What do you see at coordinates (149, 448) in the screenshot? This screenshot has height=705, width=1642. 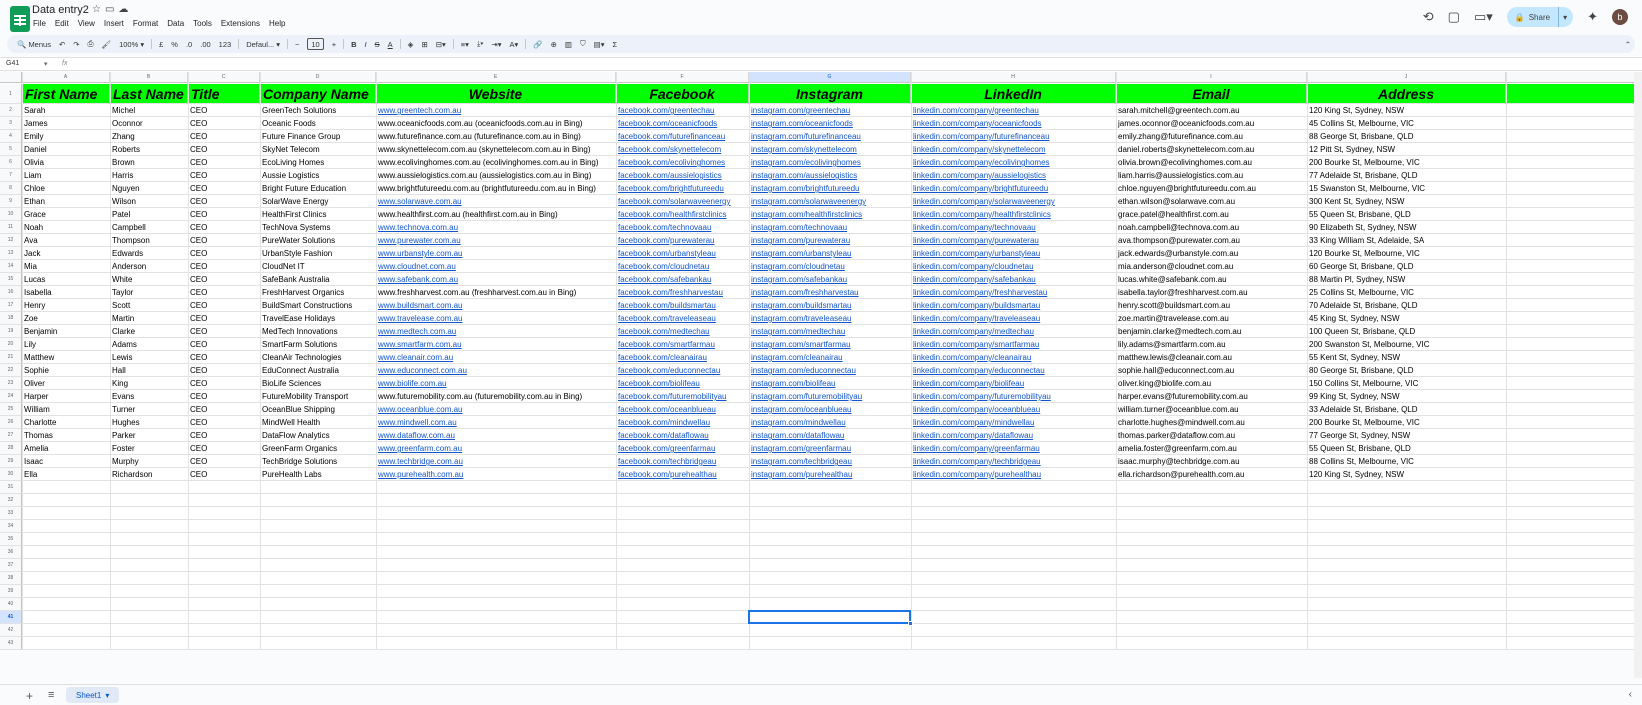 I see `cell-last-name: Foster` at bounding box center [149, 448].